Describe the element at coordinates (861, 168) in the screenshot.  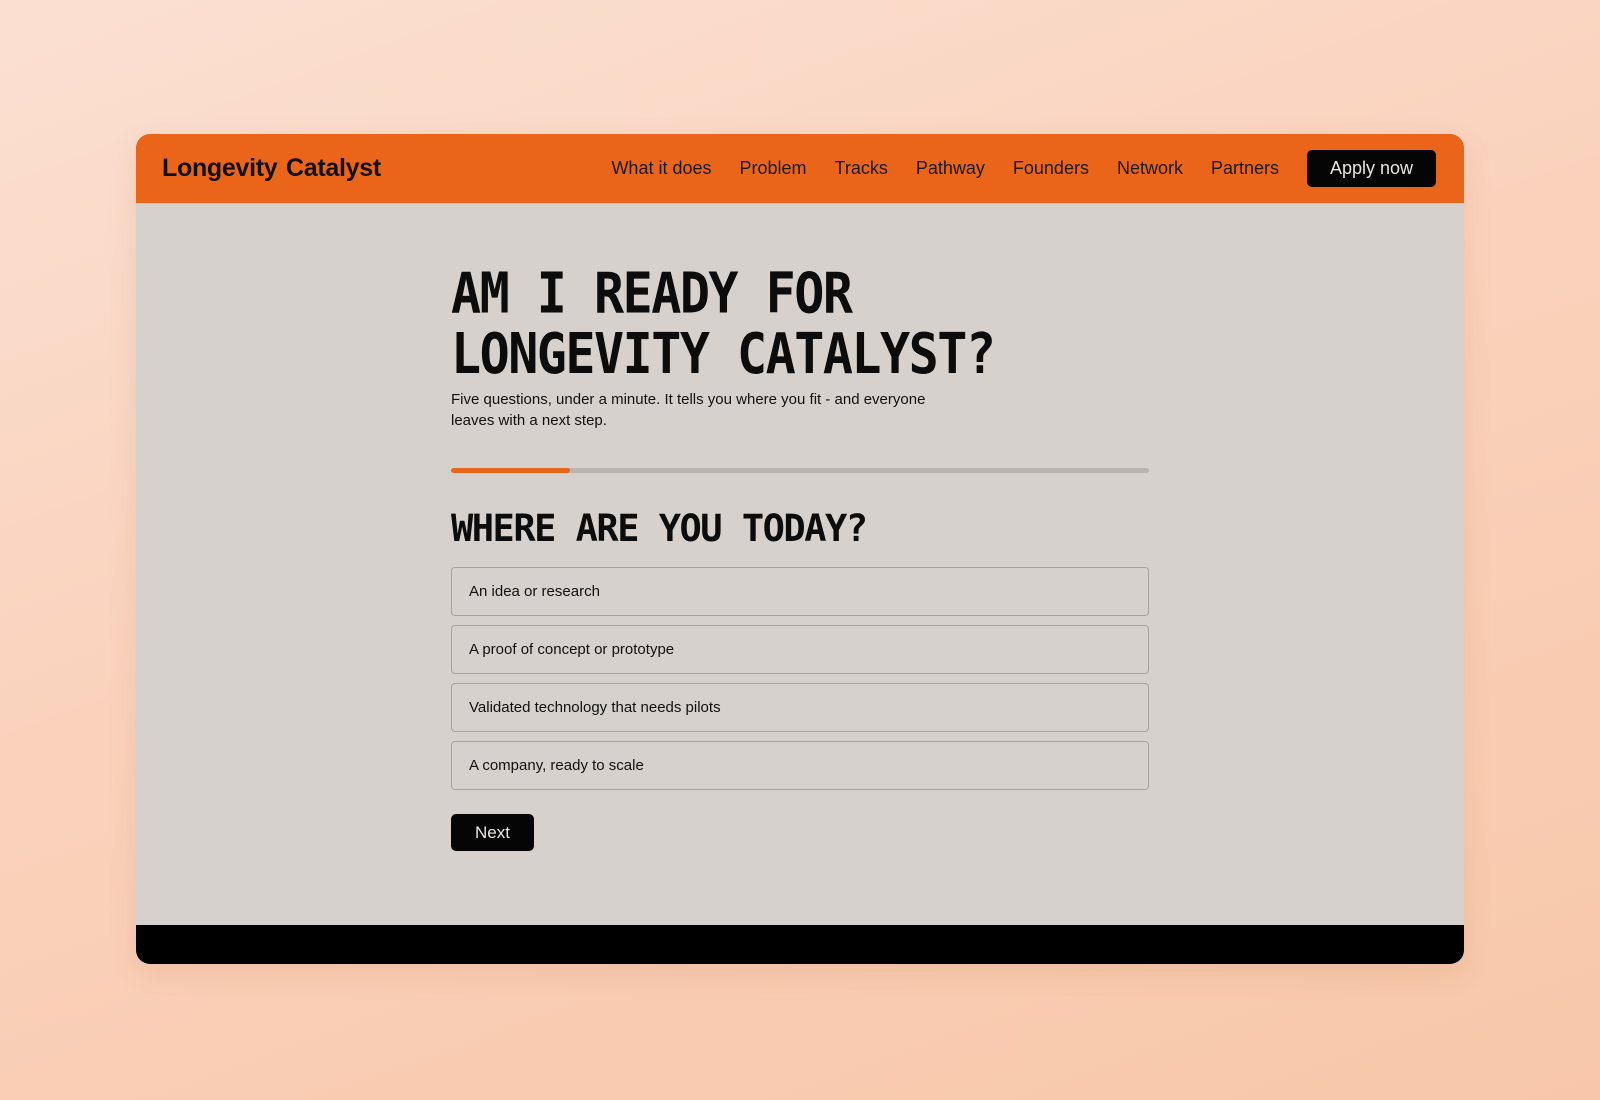
I see `nav-link-tracks: Tracks` at that location.